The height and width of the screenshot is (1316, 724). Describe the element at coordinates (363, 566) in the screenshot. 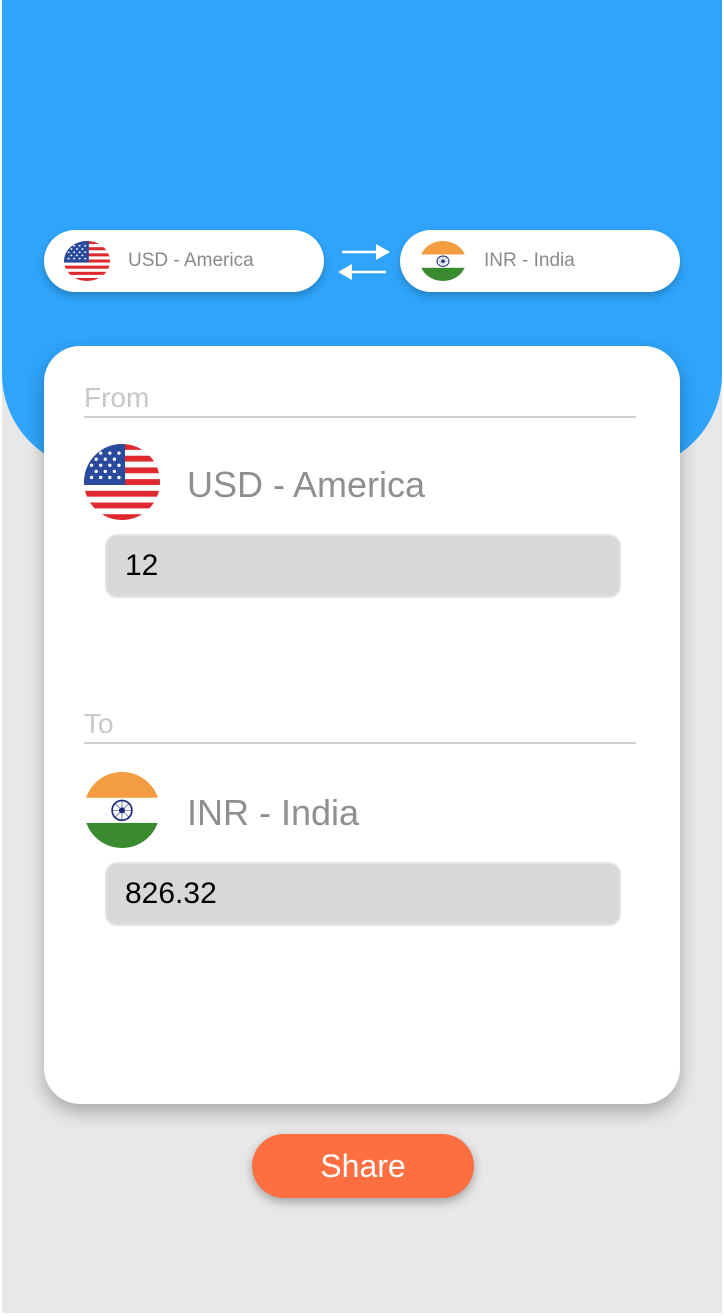

I see `from-amount-input` at that location.